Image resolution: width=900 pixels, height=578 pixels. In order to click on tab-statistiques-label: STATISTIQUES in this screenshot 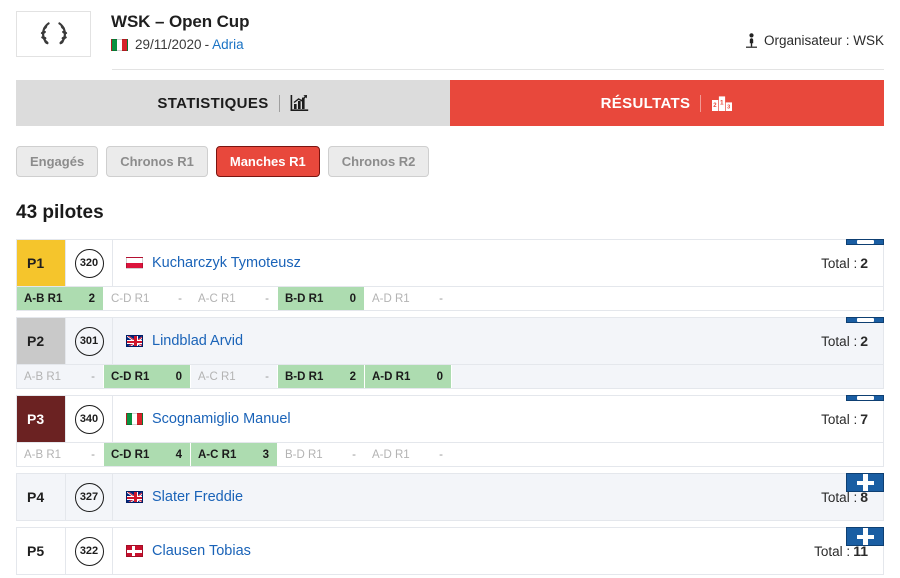, I will do `click(213, 103)`.